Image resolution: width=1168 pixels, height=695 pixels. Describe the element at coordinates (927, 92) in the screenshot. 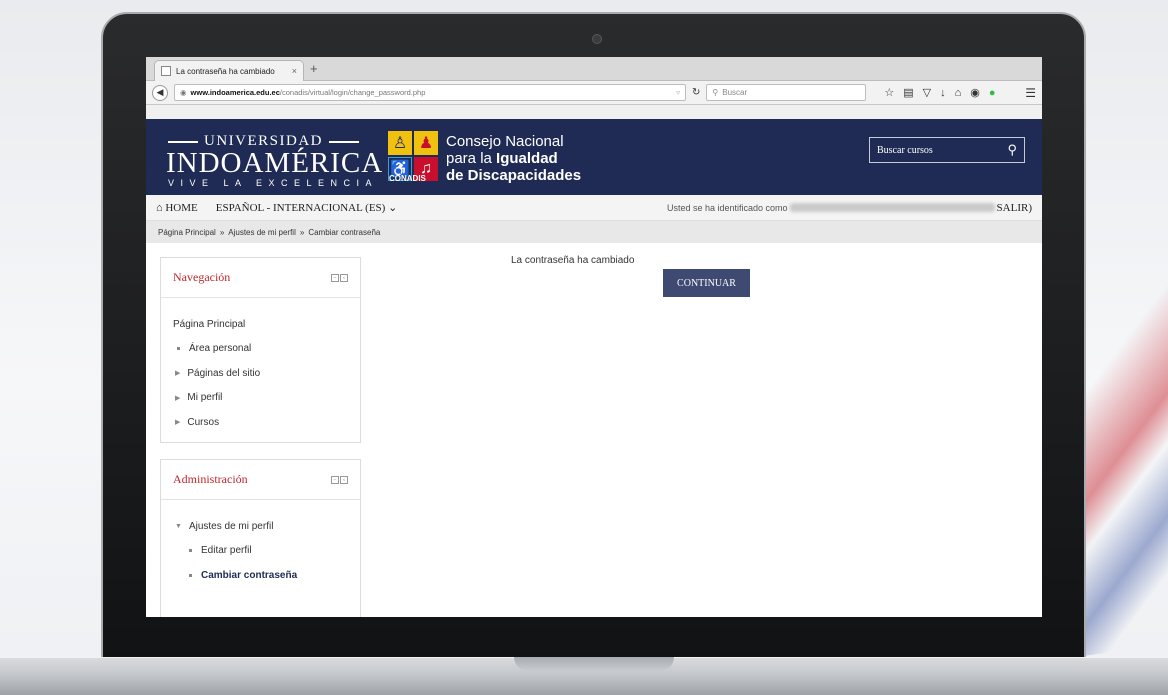

I see `pocket-icon: ▽` at that location.